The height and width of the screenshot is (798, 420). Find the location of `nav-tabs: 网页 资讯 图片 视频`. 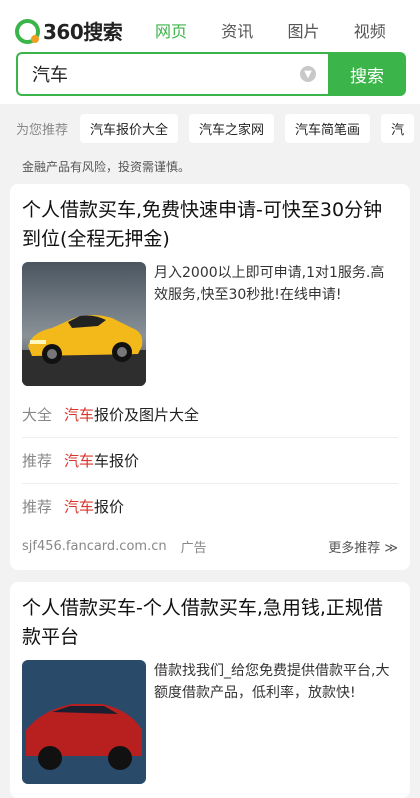

nav-tabs: 网页 资讯 图片 视频 is located at coordinates (287, 30).